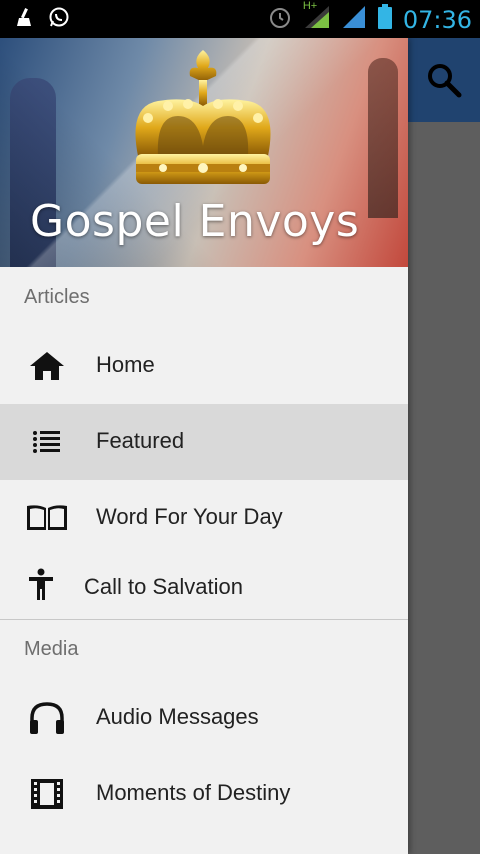 Image resolution: width=480 pixels, height=854 pixels. I want to click on nav-item-label: Home, so click(125, 364).